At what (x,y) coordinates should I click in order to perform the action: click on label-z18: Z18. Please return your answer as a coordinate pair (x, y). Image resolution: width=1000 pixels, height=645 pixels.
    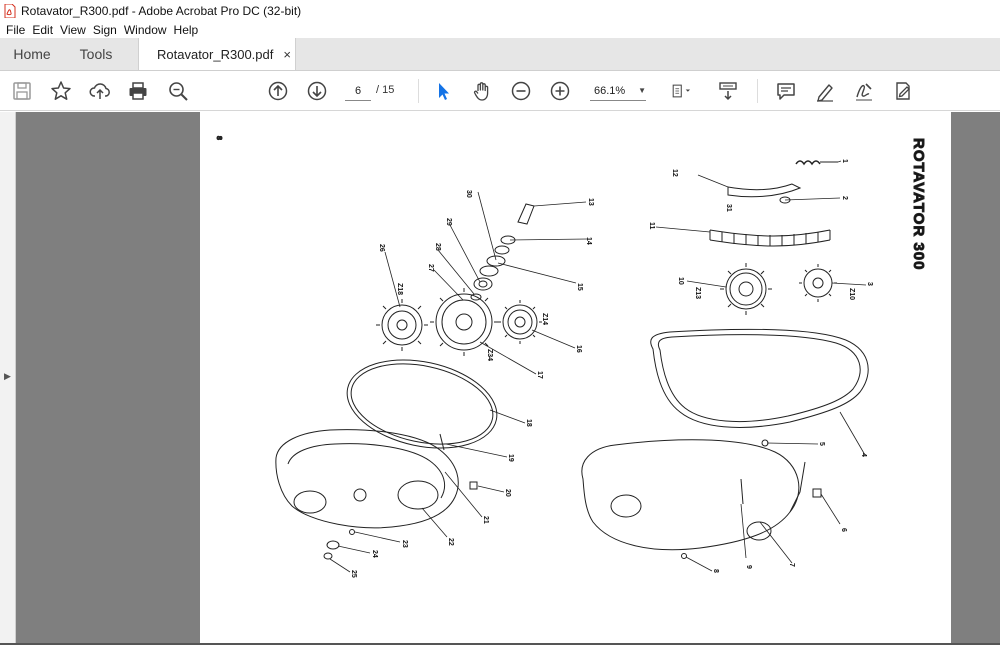
    Looking at the image, I should click on (399, 289).